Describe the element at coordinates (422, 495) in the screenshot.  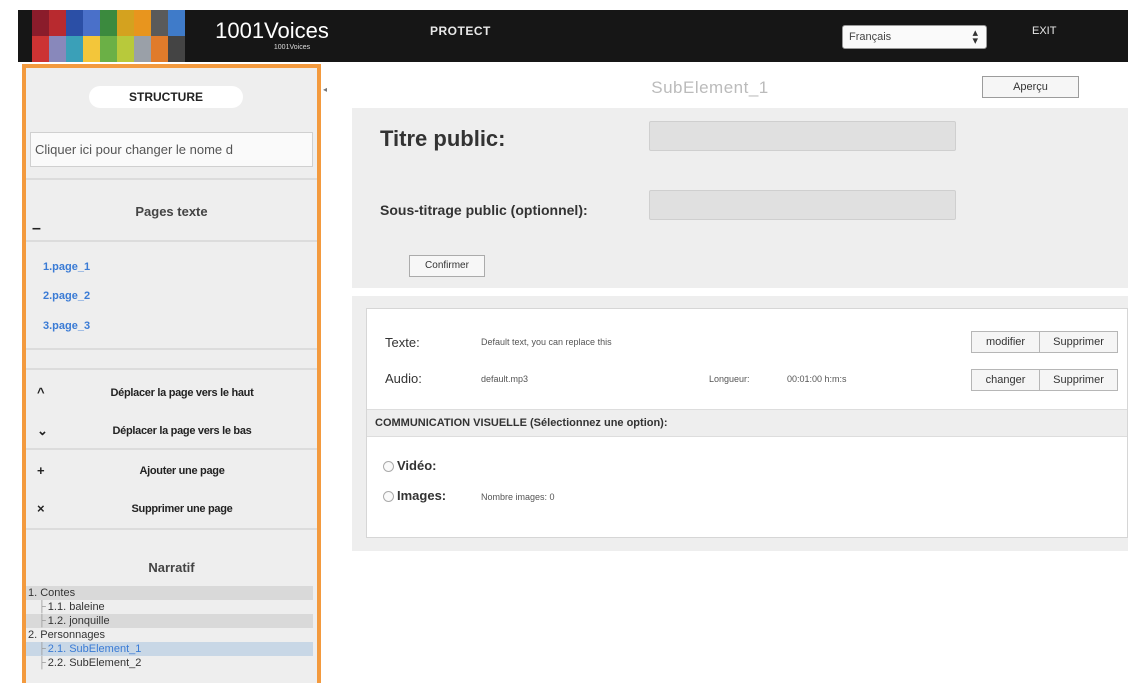
I see `images-label: Images:` at that location.